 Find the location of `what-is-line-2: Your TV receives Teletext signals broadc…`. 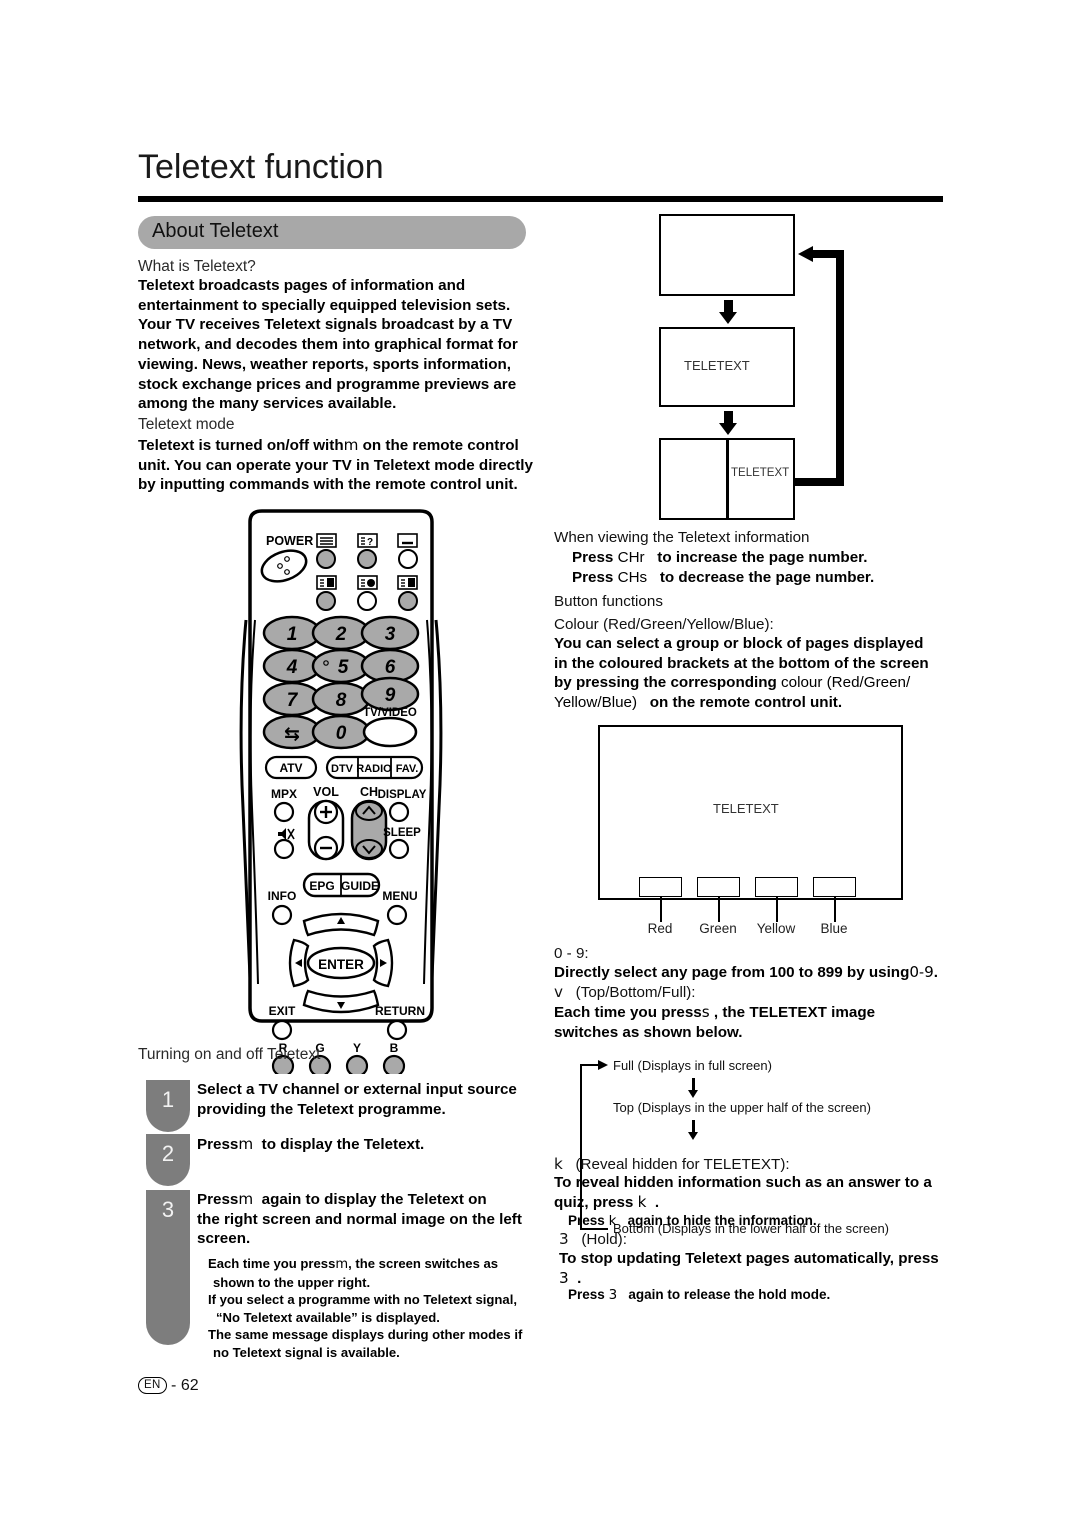

what-is-line-2: Your TV receives Teletext signals broadc… is located at coordinates (325, 325).